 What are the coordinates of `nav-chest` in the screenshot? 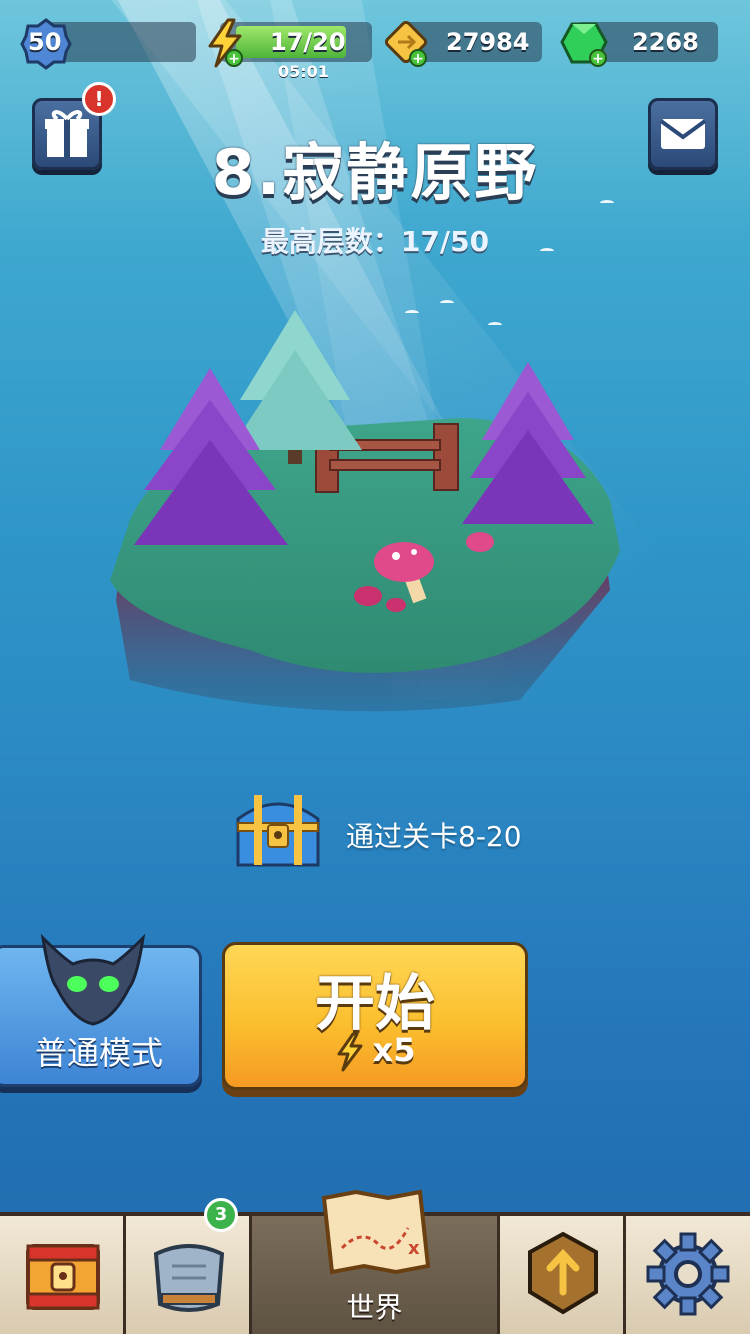 It's located at (63, 1275).